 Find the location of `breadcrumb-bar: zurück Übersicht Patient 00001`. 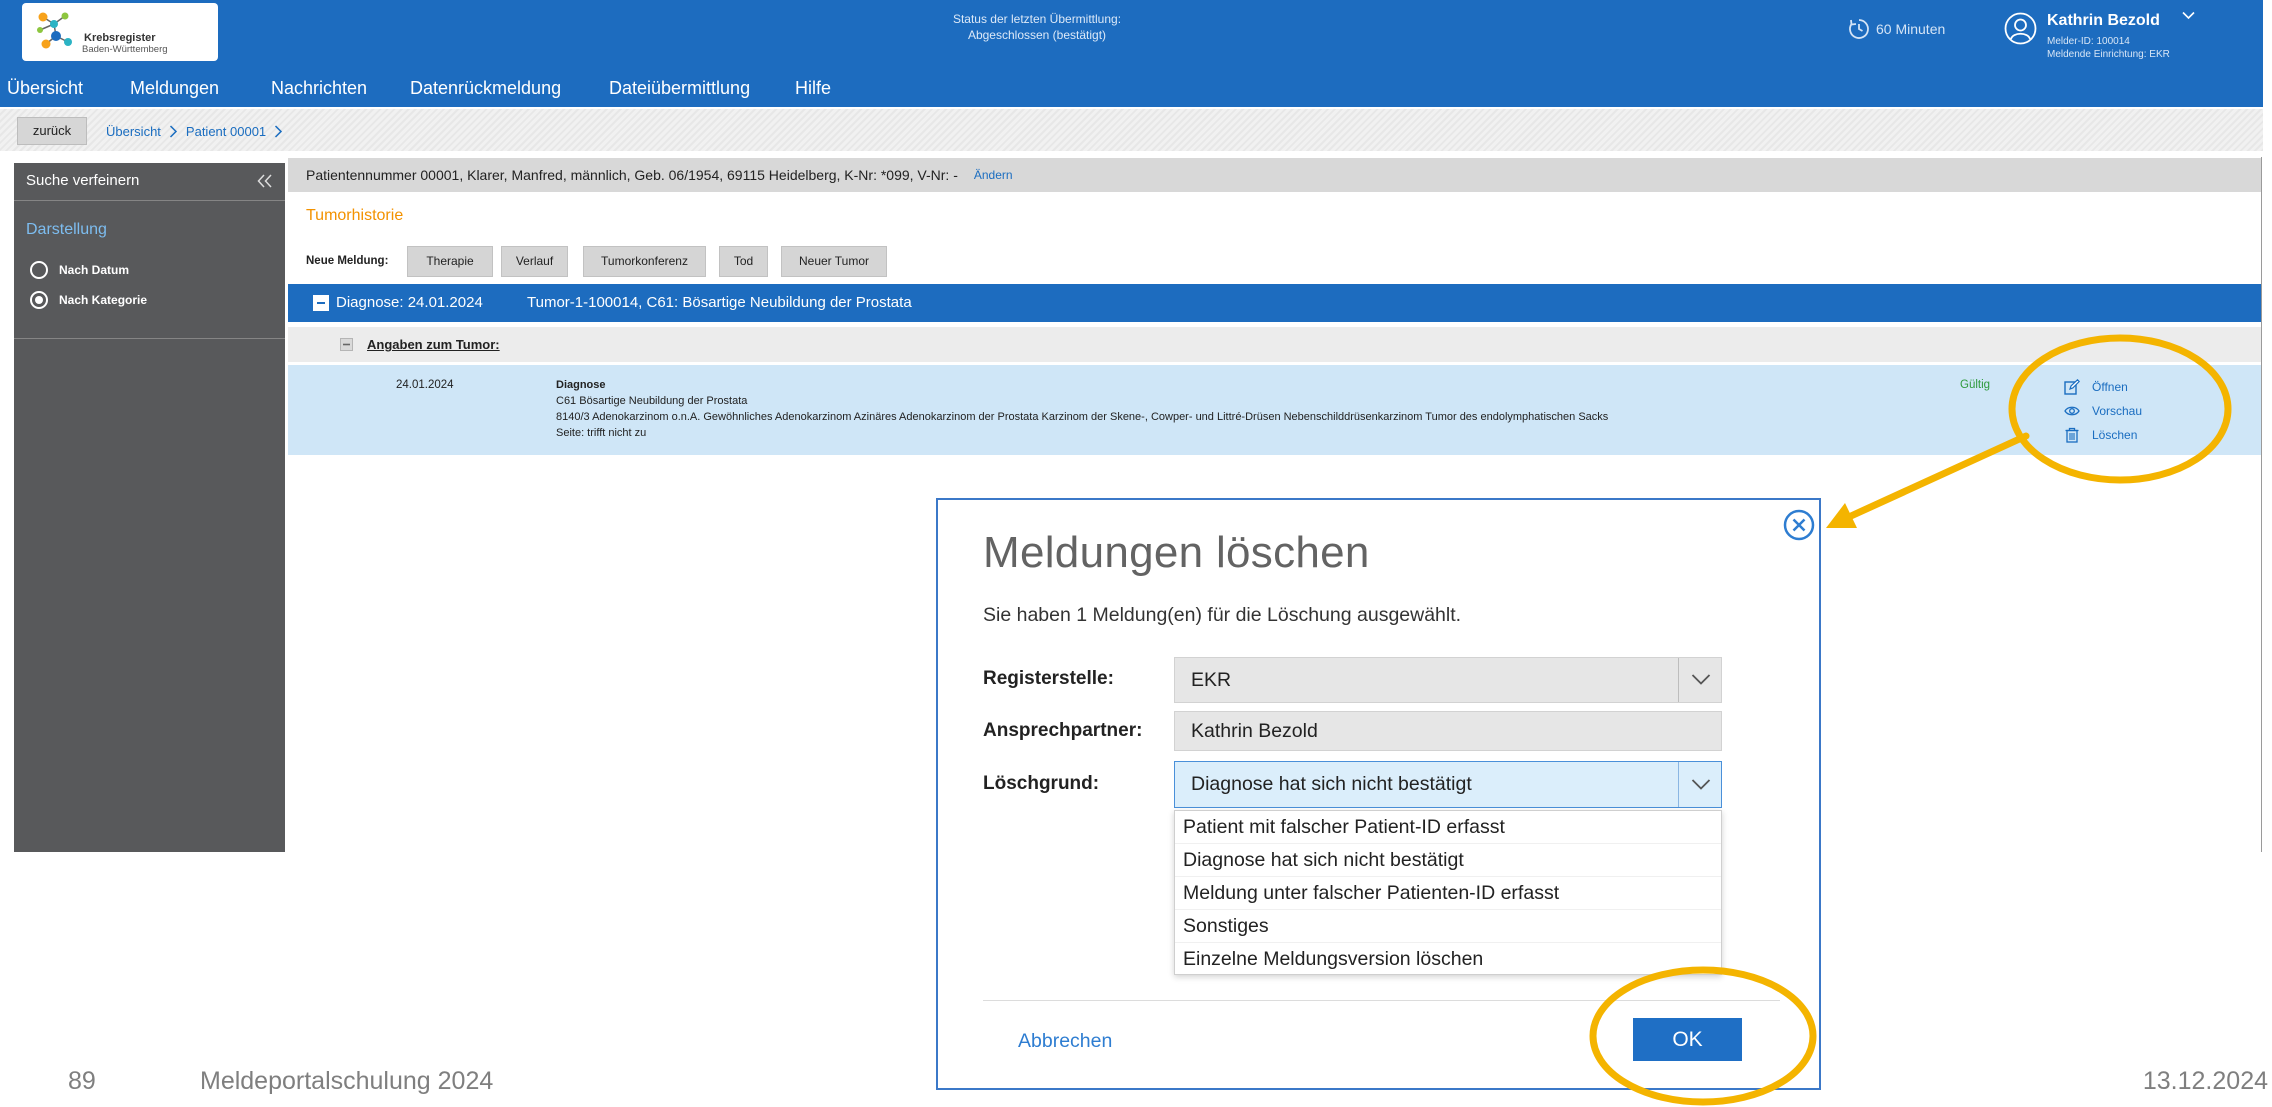

breadcrumb-bar: zurück Übersicht Patient 00001 is located at coordinates (1131, 130).